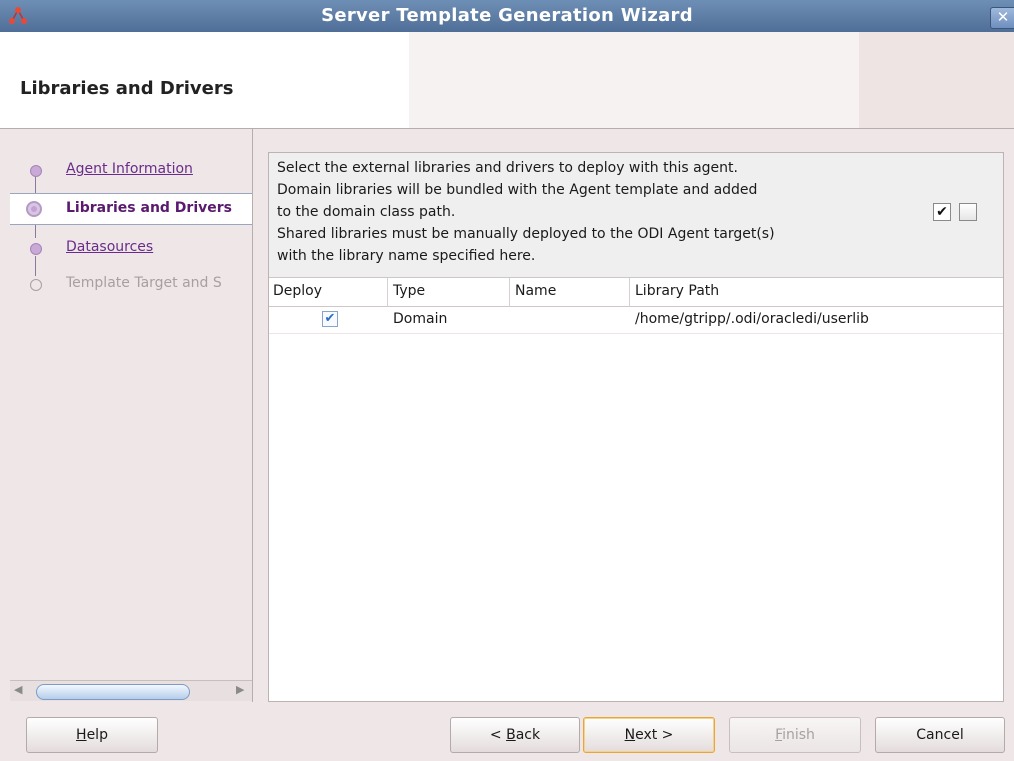  I want to click on cell-library-path: /home/gtripp/.odi/oracledi/userlib, so click(752, 319).